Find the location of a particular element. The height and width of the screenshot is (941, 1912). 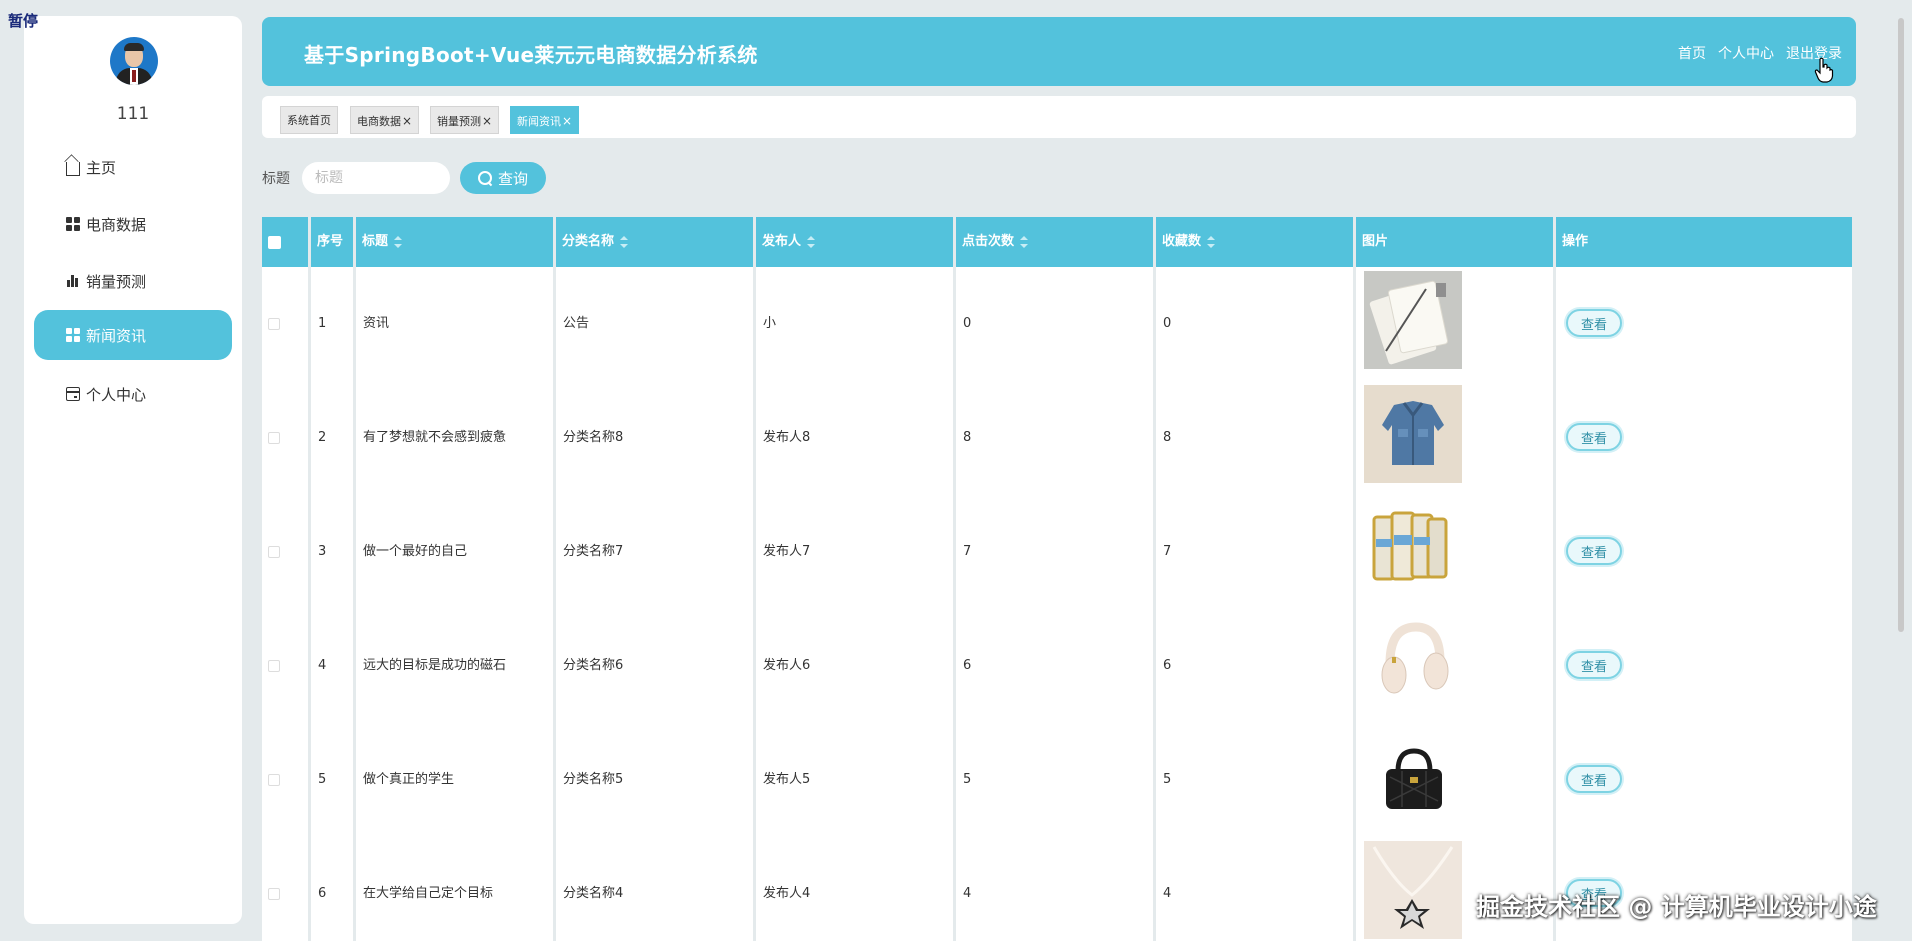

column-header-publisher: 发布人 is located at coordinates (856, 242).